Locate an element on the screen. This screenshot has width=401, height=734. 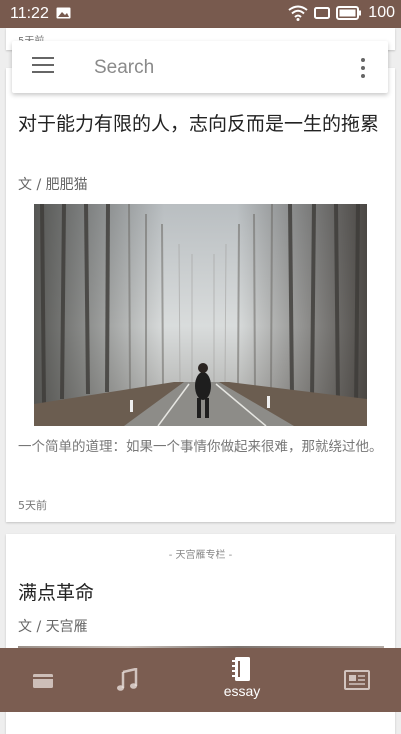
nav-item-essay: essay is located at coordinates (242, 680).